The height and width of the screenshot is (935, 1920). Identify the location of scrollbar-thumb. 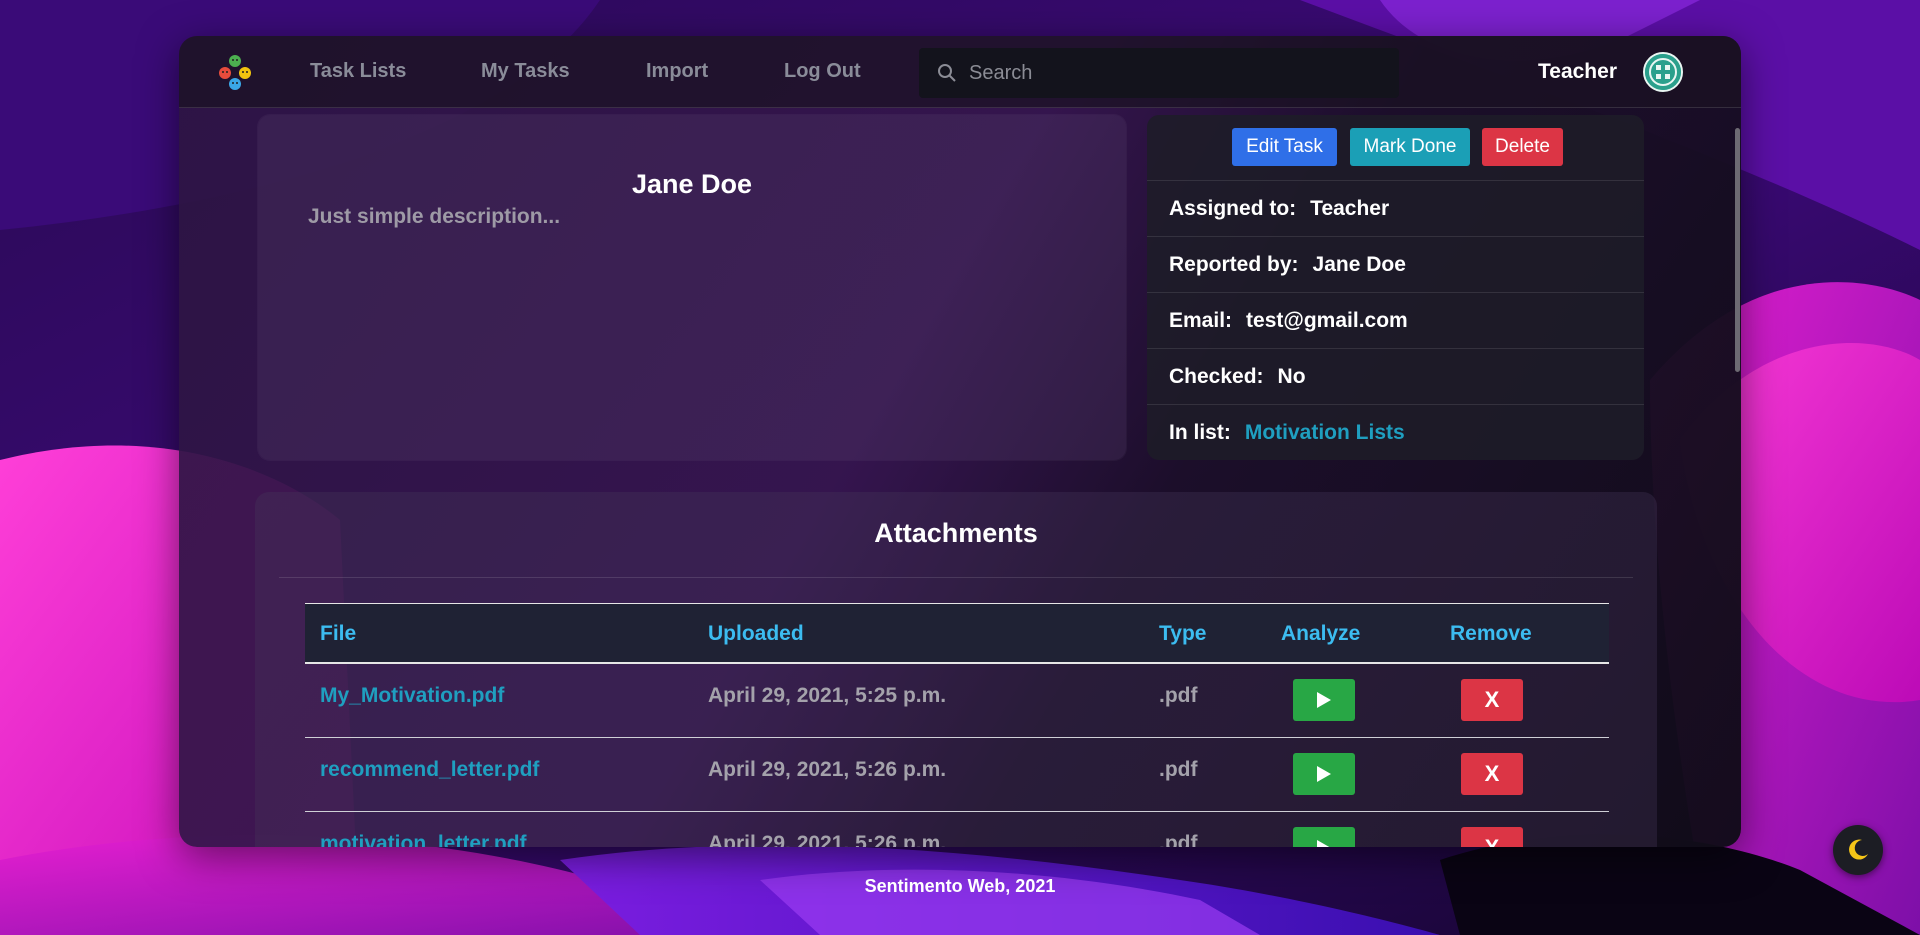
(1737, 250).